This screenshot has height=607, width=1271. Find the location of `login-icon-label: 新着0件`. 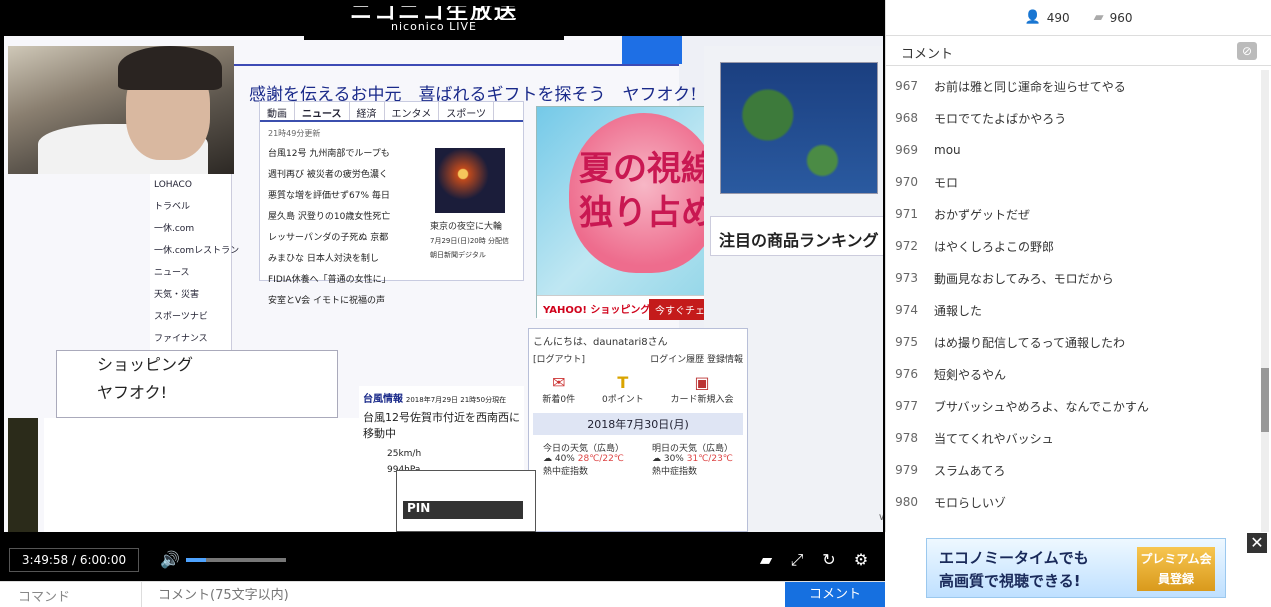

login-icon-label: 新着0件 is located at coordinates (559, 400).